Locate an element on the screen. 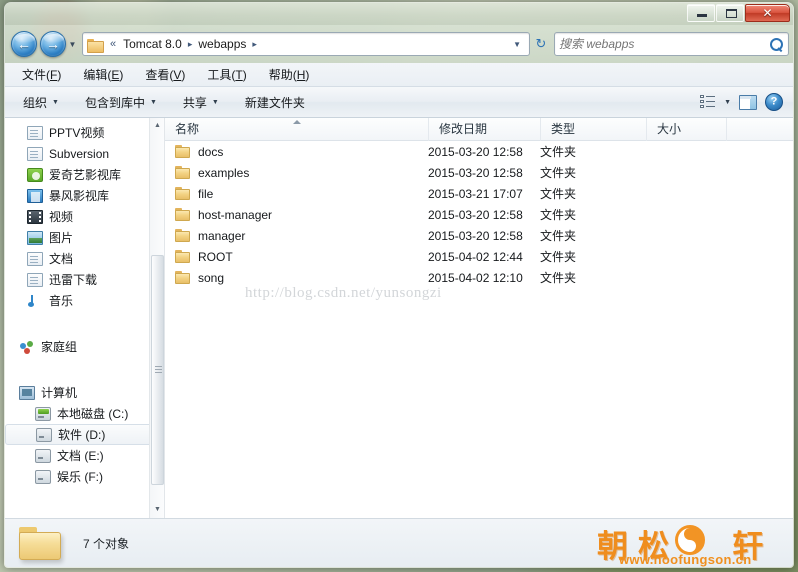 Image resolution: width=798 pixels, height=572 pixels. column-header-date: 修改日期 is located at coordinates (484, 129).